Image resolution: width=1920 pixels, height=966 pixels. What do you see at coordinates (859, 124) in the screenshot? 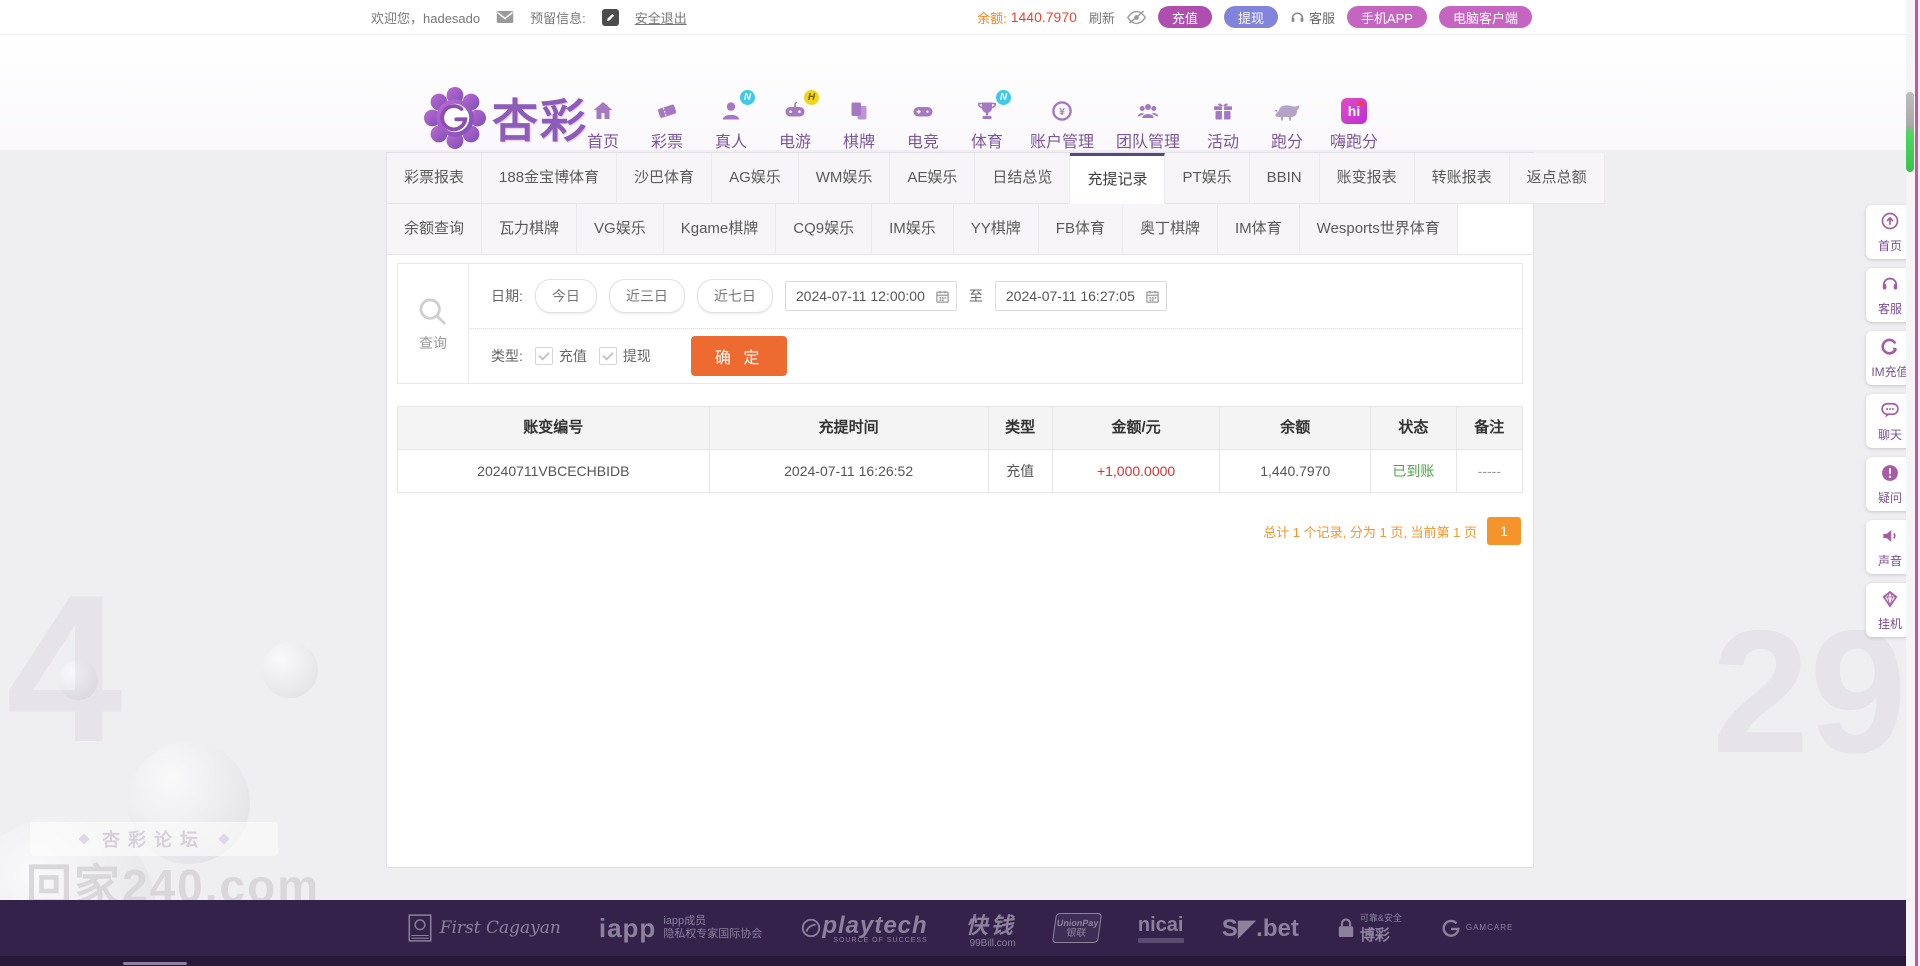
I see `nav-chess-cards: 棋牌` at bounding box center [859, 124].